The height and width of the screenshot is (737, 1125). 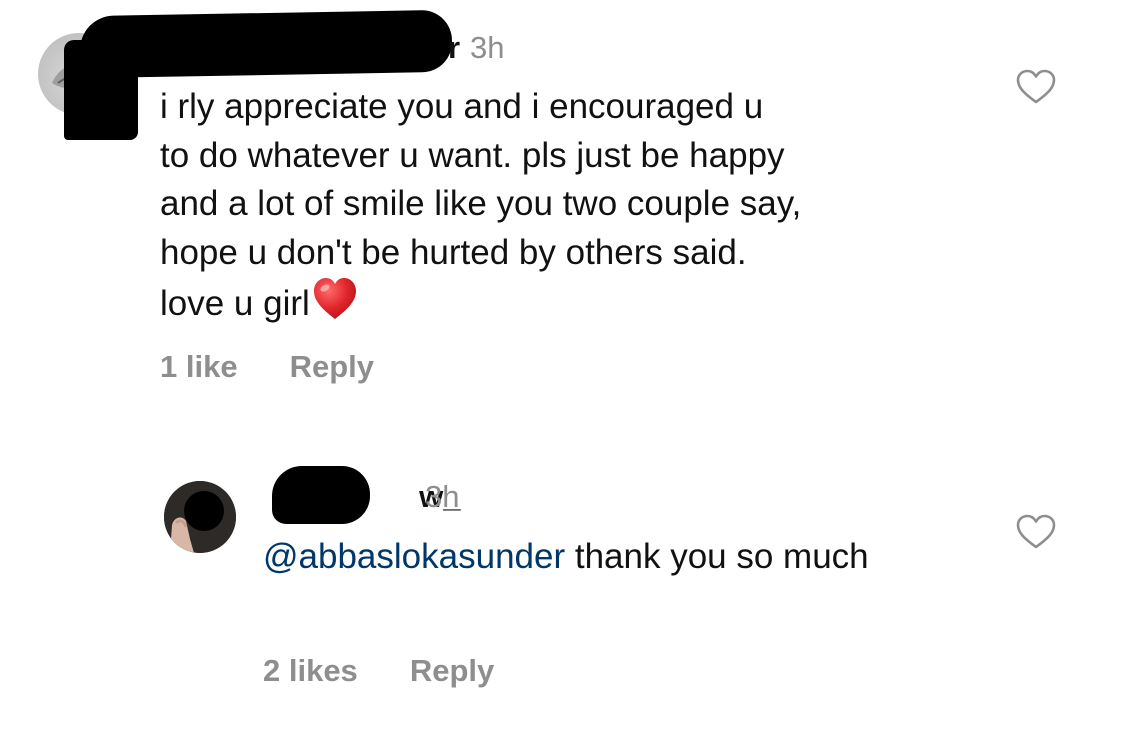 I want to click on comment-text: @abbaslokasunder thank you so much, so click(x=623, y=557).